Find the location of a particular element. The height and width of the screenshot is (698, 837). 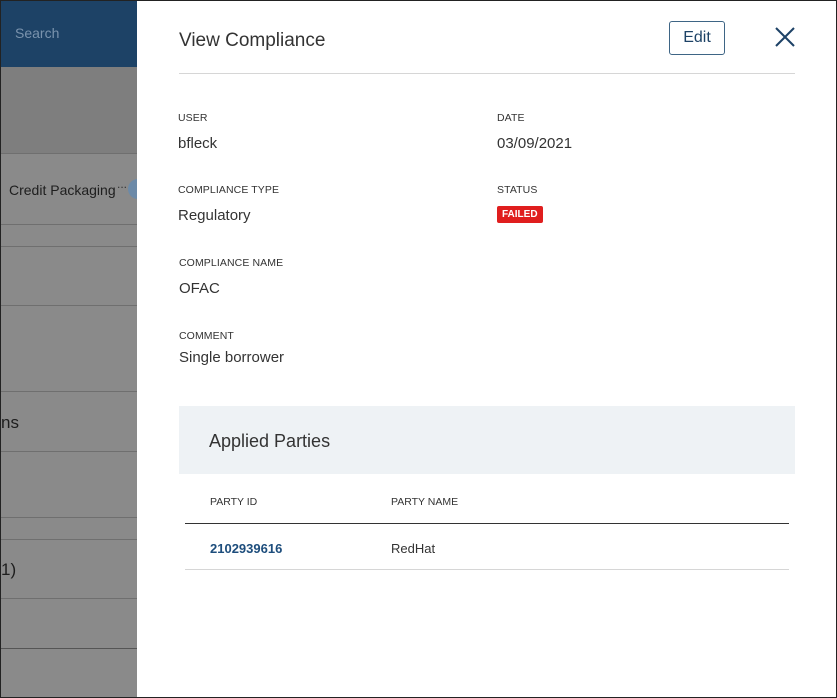

table-row-divider is located at coordinates (487, 569).